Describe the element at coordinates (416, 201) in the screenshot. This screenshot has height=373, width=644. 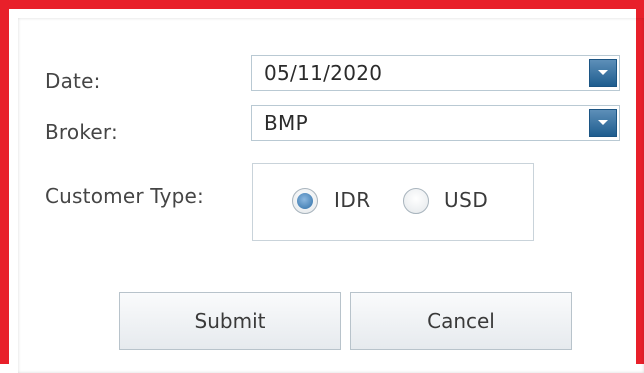
I see `radio-usd` at that location.